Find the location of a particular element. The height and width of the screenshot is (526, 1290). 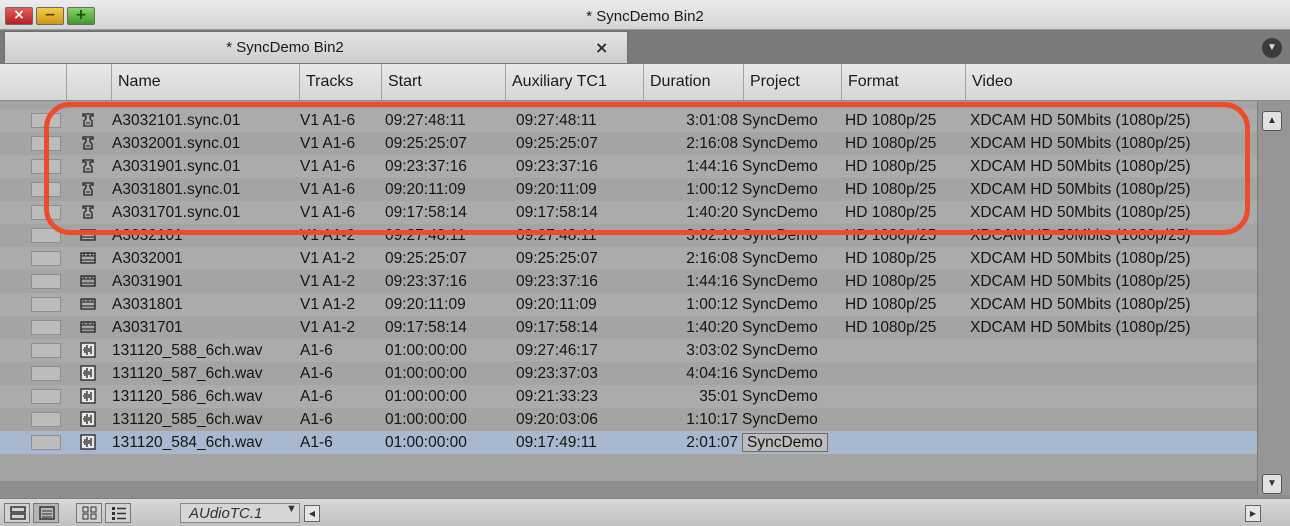

bin-view-selector: AUdioTC.1 is located at coordinates (240, 513).